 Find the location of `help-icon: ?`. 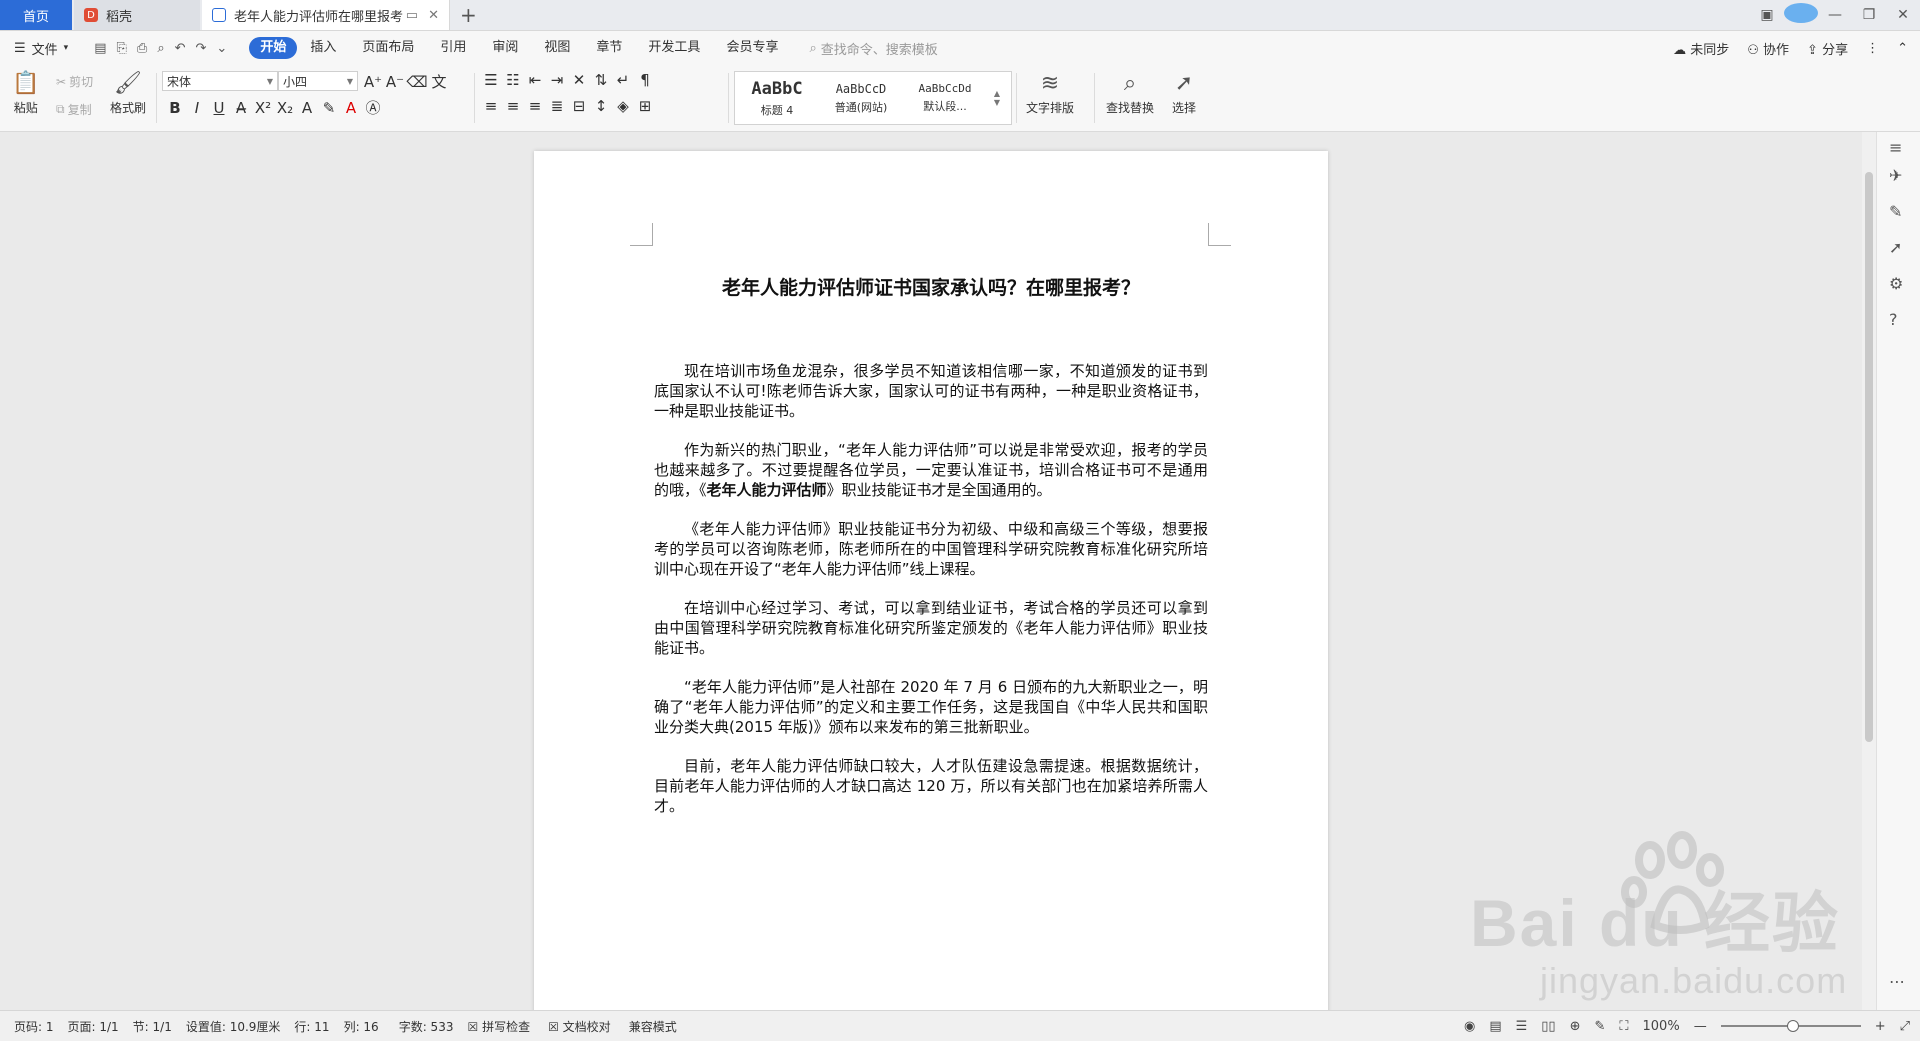

help-icon: ? is located at coordinates (1893, 319).